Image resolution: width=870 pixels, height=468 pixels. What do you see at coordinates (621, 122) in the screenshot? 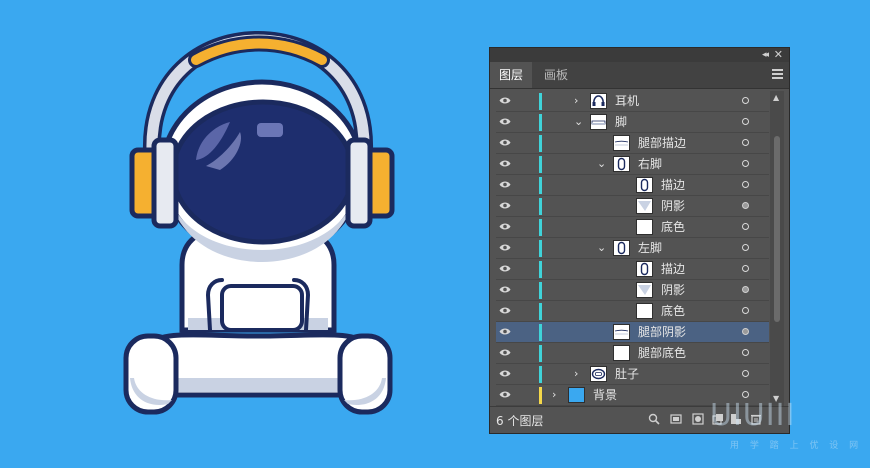
I see `layer-name: 脚` at bounding box center [621, 122].